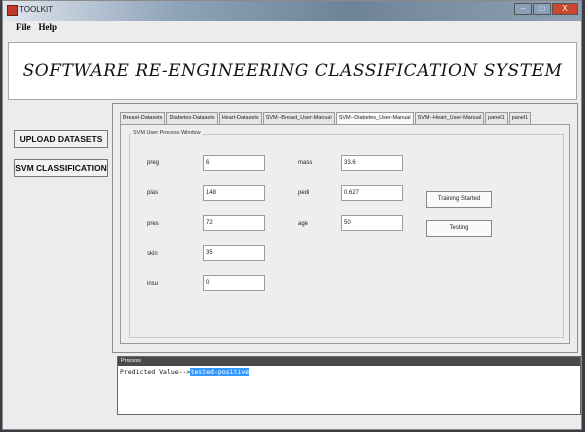  What do you see at coordinates (234, 163) in the screenshot?
I see `preg-input: 6` at bounding box center [234, 163].